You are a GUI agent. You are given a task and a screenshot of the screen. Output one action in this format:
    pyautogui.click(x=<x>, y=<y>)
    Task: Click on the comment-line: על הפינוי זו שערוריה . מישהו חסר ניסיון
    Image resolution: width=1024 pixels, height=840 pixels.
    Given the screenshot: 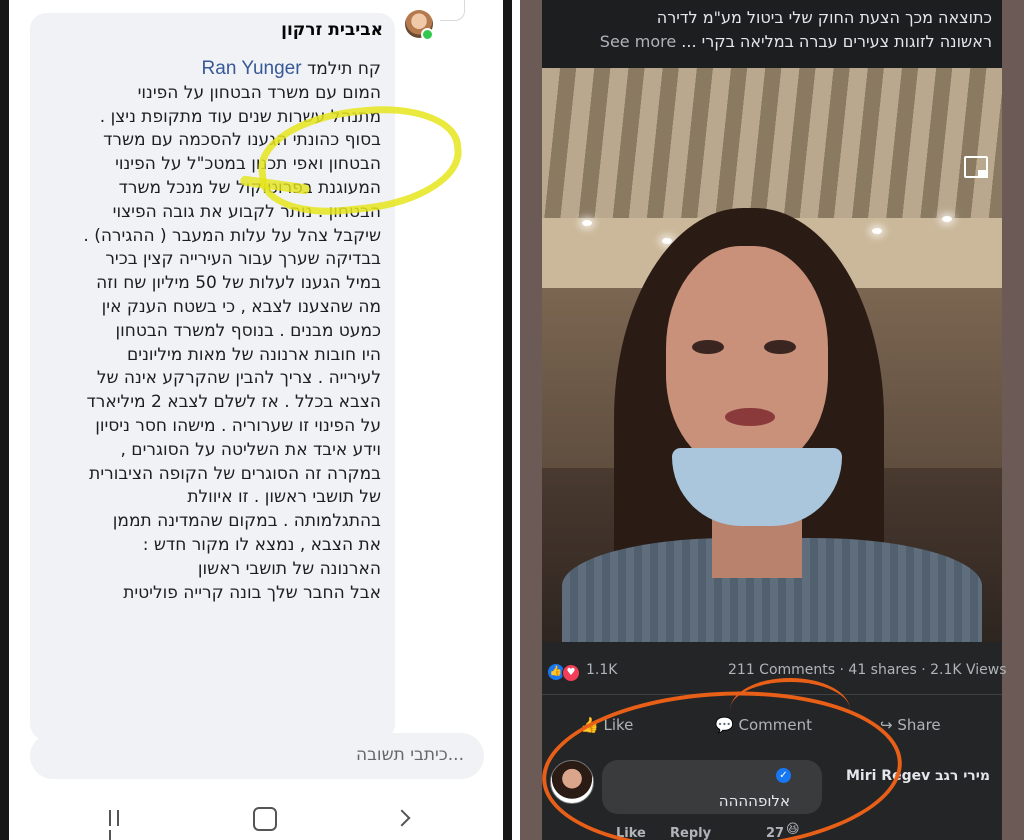 What is the action you would take?
    pyautogui.click(x=238, y=425)
    